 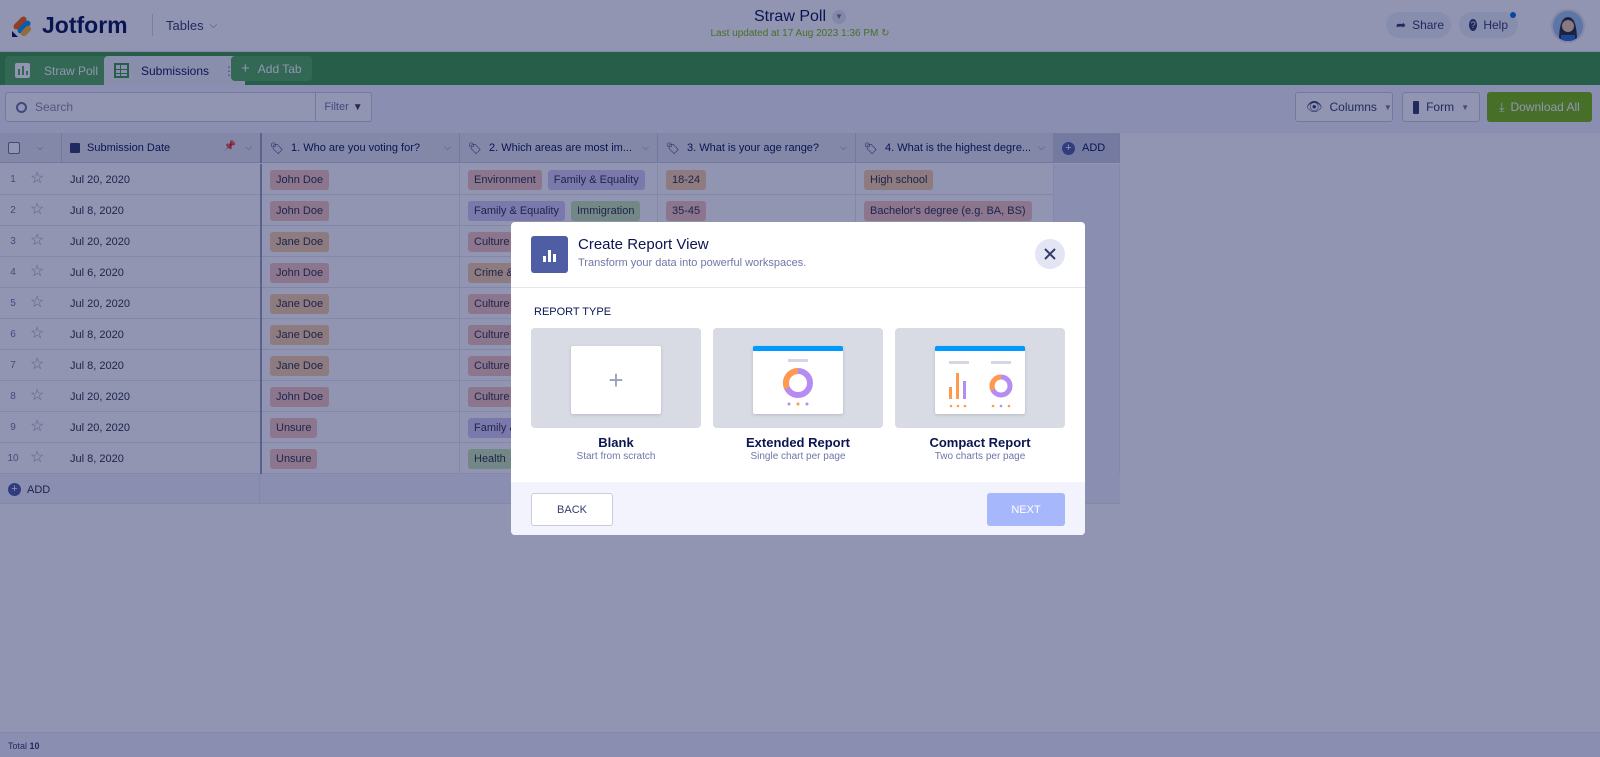 I want to click on compact-report-thumbnail, so click(x=980, y=380).